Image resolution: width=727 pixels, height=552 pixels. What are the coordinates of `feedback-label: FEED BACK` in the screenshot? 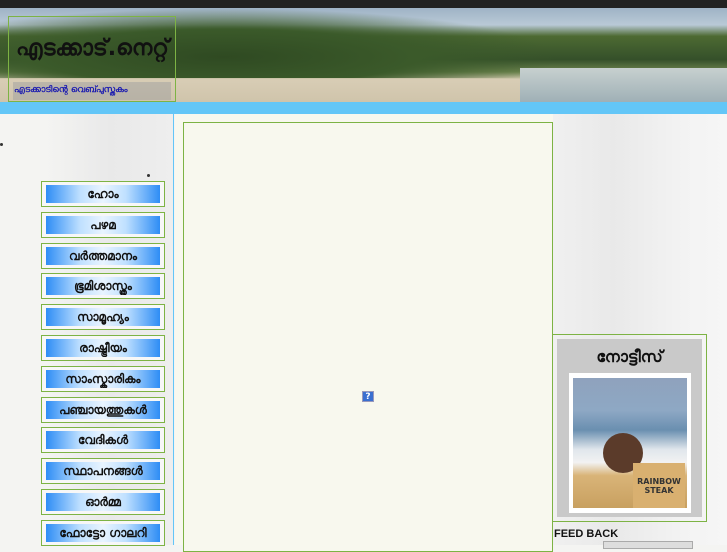 It's located at (586, 534).